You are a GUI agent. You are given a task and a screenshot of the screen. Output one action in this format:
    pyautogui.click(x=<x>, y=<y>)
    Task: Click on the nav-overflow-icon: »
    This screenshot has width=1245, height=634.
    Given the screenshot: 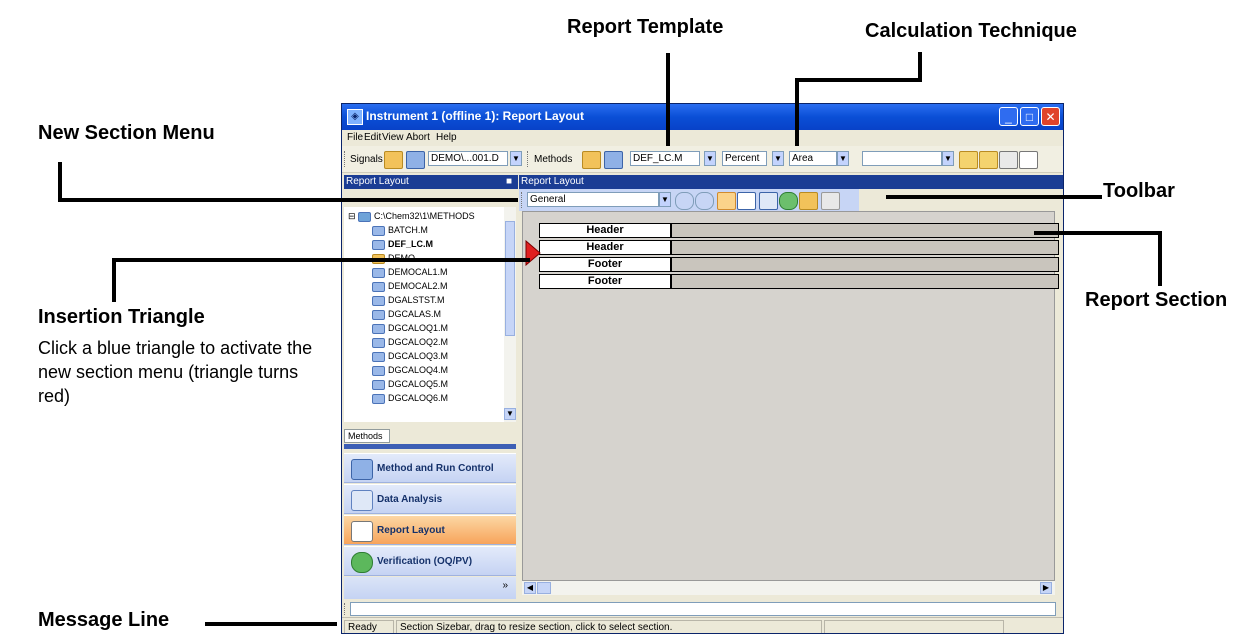 What is the action you would take?
    pyautogui.click(x=505, y=585)
    